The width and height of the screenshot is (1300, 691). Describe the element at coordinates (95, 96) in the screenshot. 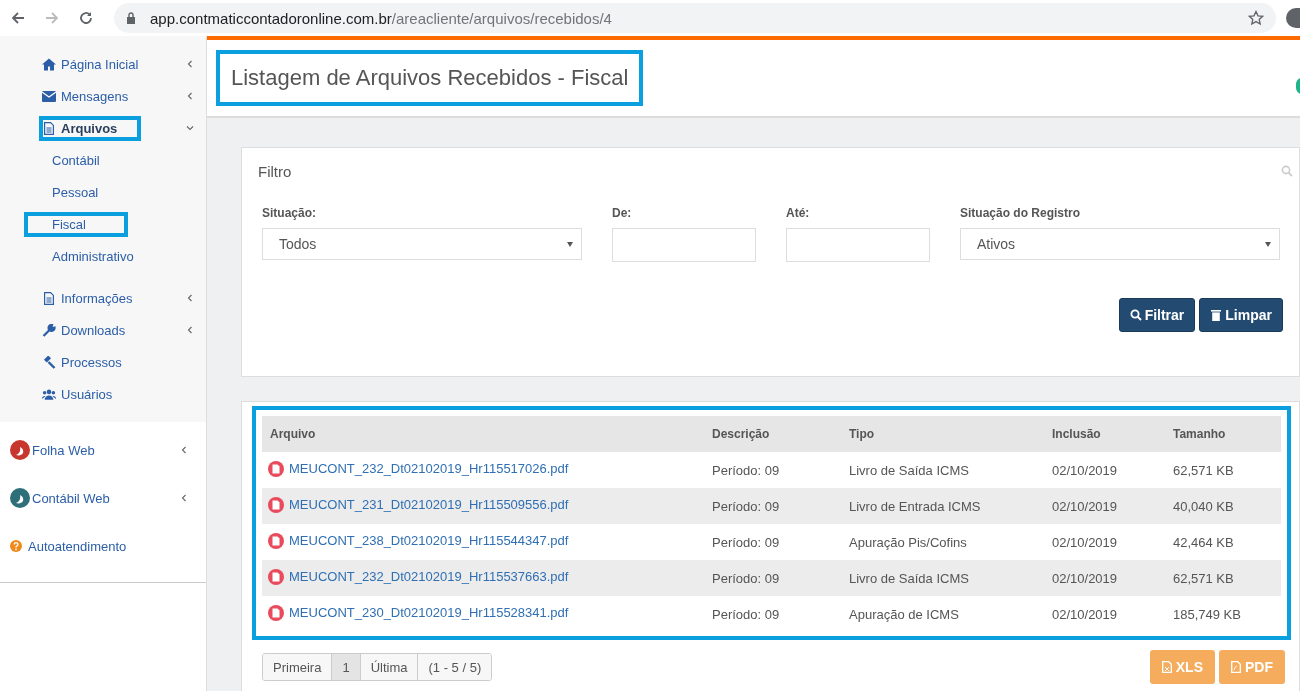

I see `sidebar-menu-item: Mensagens` at that location.